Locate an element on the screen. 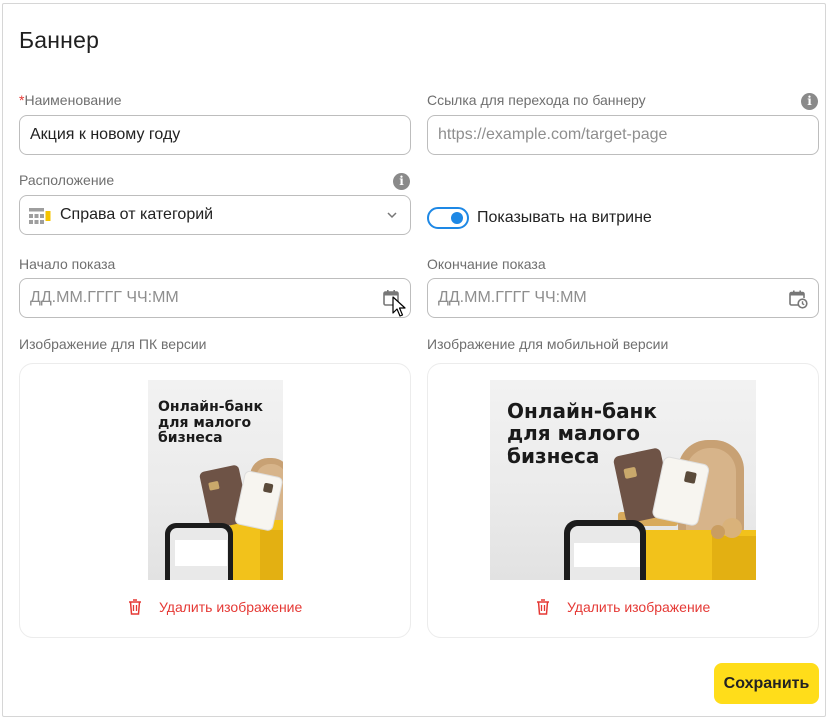 This screenshot has width=830, height=720. pc-delete-label: Удалить изображение is located at coordinates (231, 607).